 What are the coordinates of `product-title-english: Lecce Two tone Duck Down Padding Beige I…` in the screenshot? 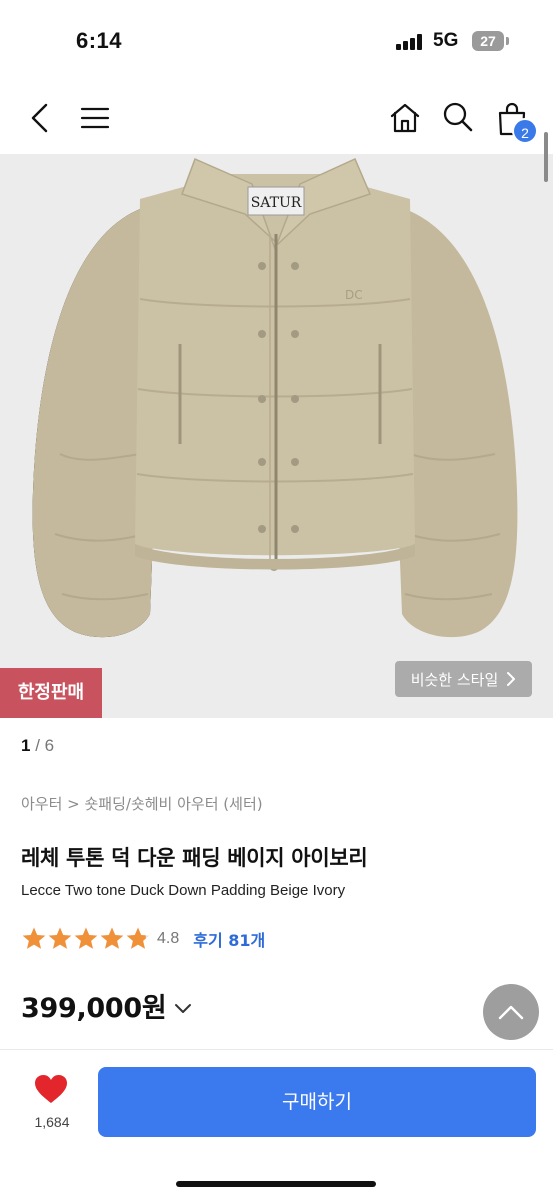 It's located at (183, 890).